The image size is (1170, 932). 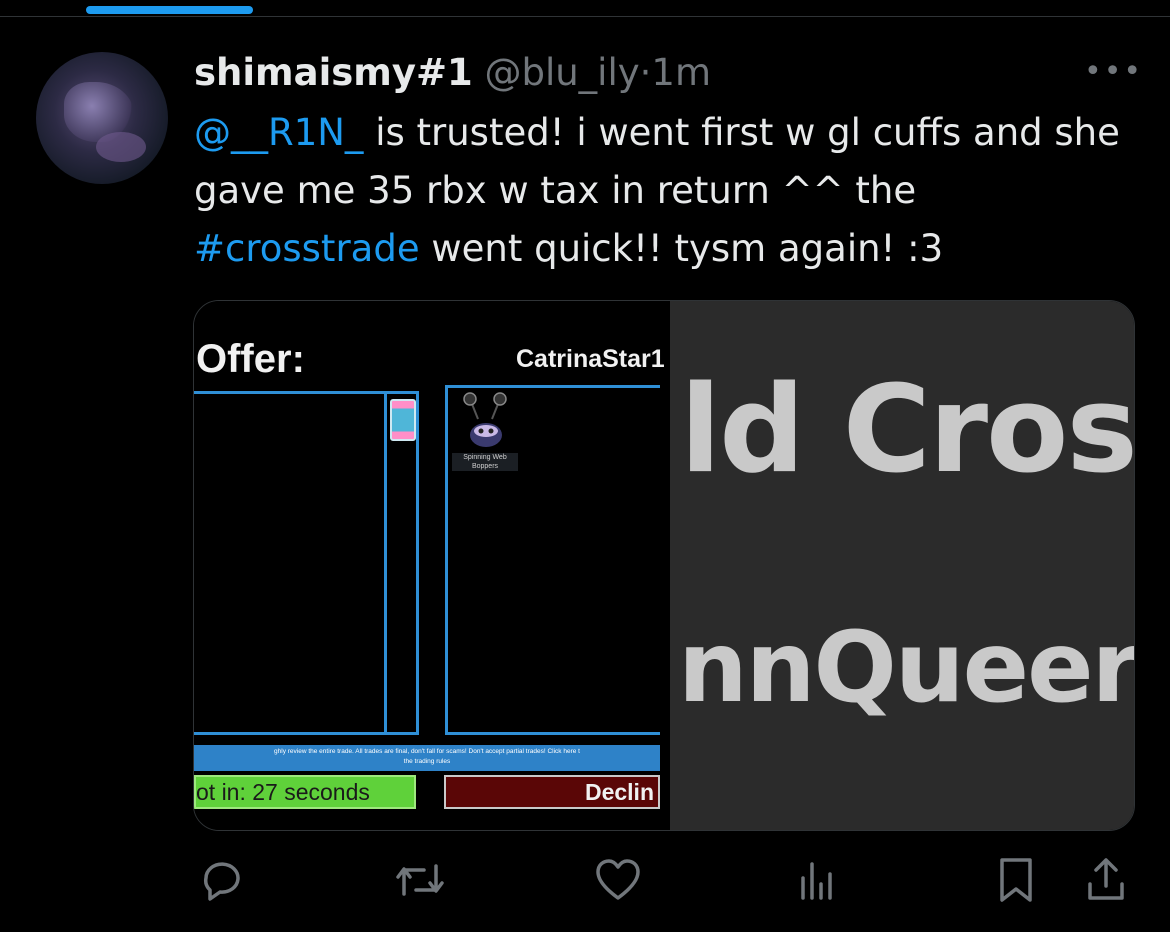 What do you see at coordinates (681, 248) in the screenshot?
I see `tweet-text-segment: went quick!! tysm again! :3` at bounding box center [681, 248].